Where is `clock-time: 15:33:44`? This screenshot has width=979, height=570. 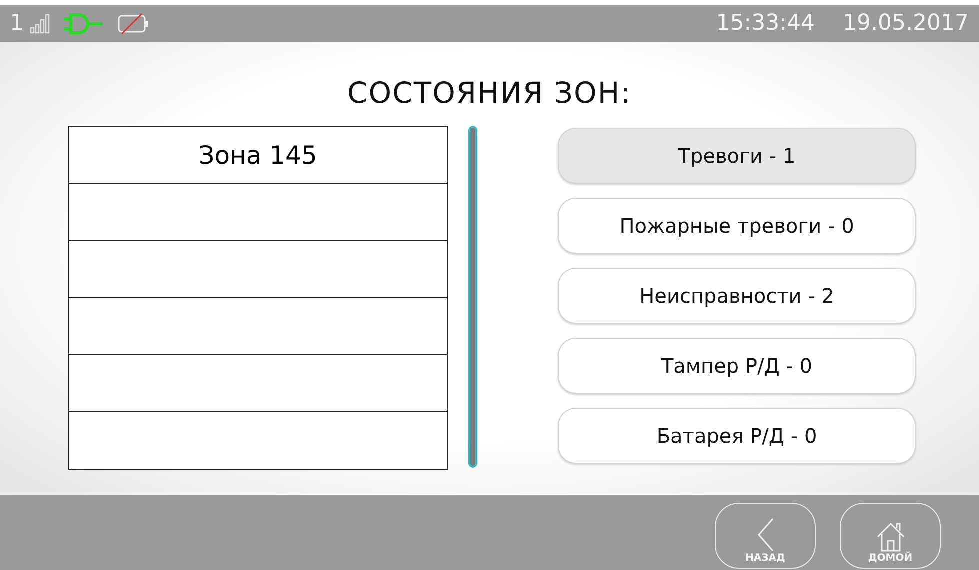 clock-time: 15:33:44 is located at coordinates (766, 23).